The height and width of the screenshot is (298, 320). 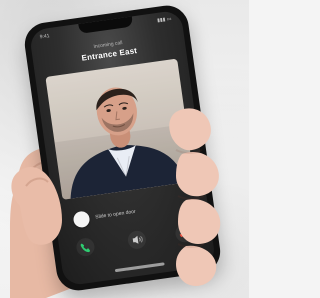 What do you see at coordinates (139, 267) in the screenshot?
I see `home-indicator` at bounding box center [139, 267].